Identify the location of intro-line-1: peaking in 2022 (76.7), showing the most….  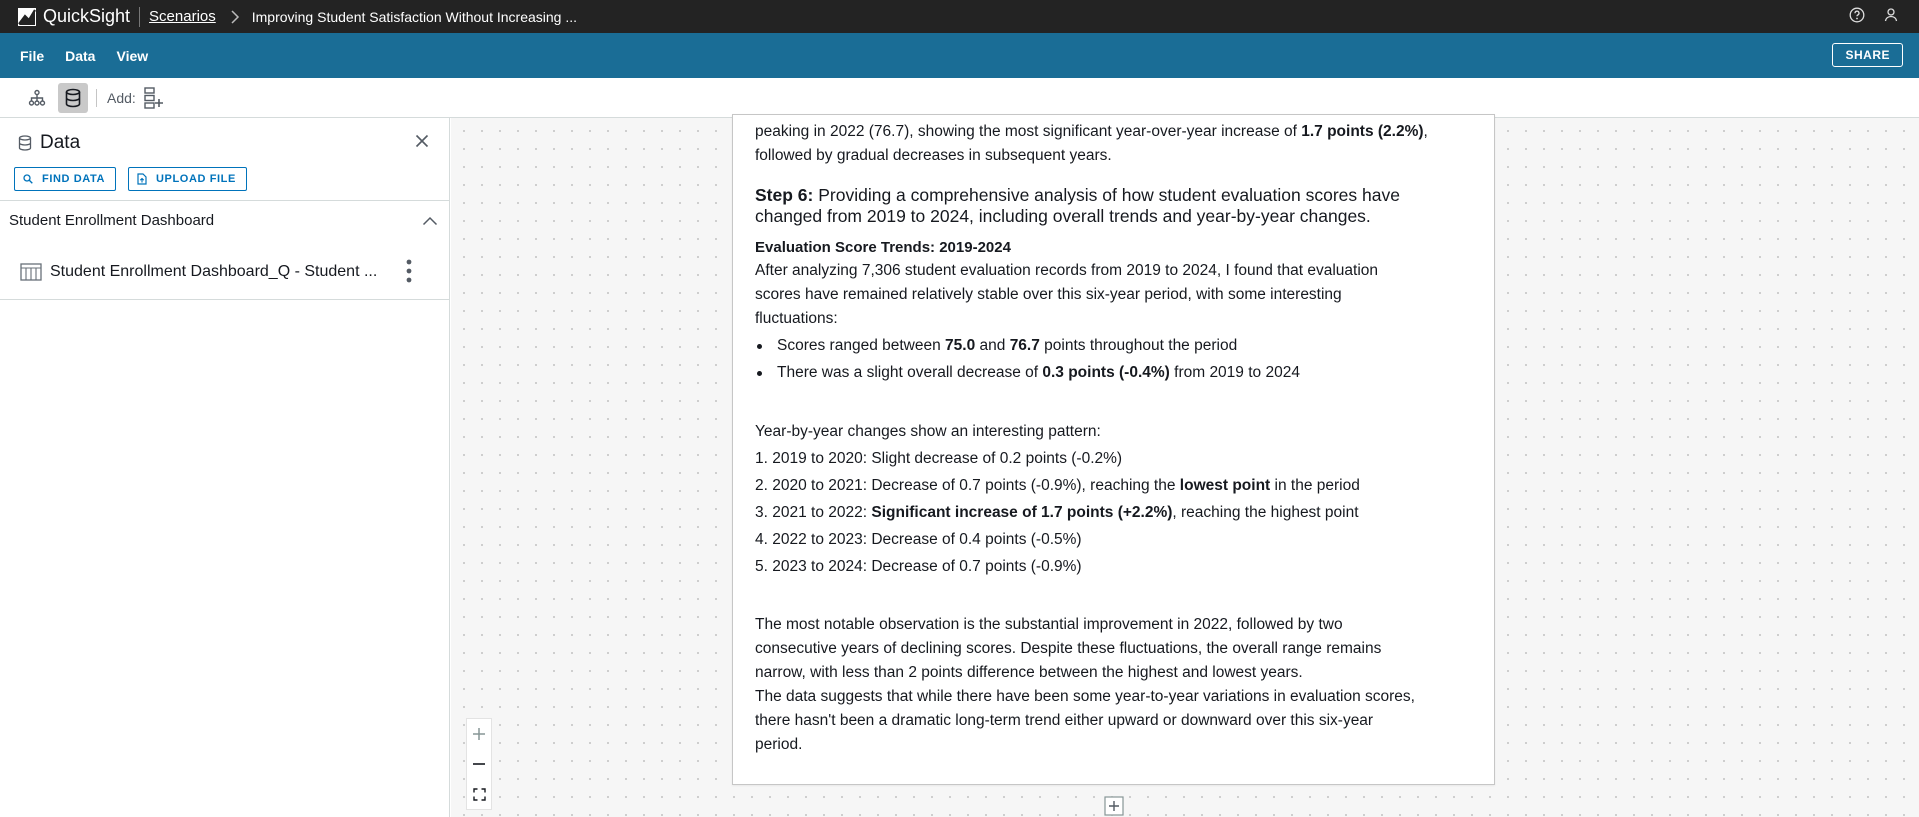
(1091, 131).